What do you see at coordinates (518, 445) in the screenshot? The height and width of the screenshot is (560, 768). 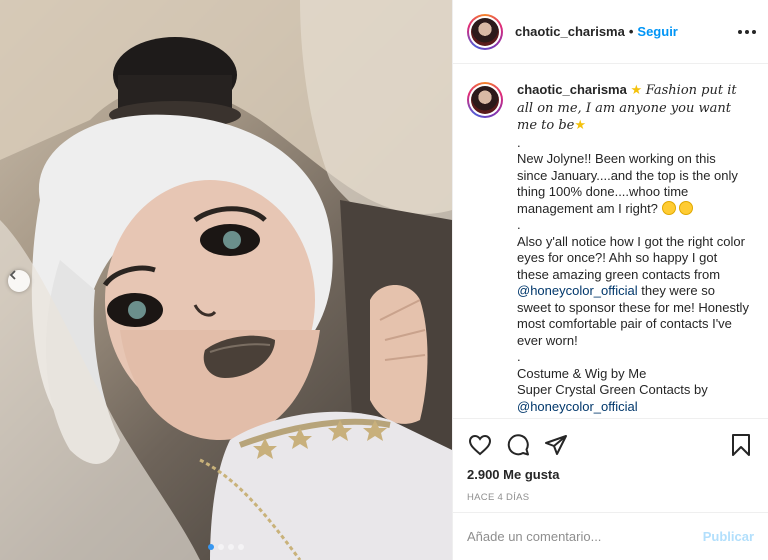 I see `comment-icon` at bounding box center [518, 445].